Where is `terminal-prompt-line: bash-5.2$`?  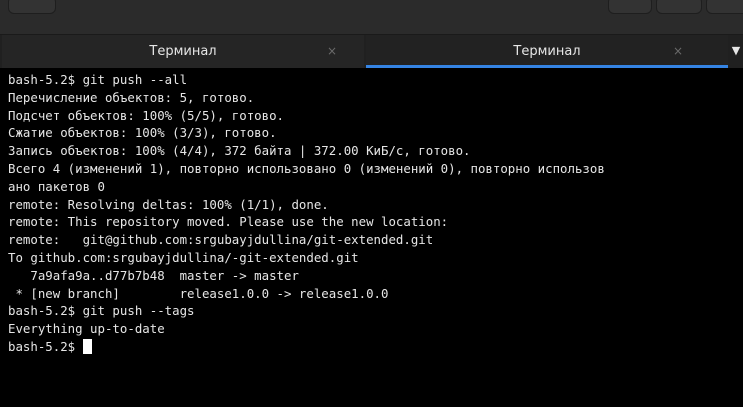
terminal-prompt-line: bash-5.2$ is located at coordinates (375, 347).